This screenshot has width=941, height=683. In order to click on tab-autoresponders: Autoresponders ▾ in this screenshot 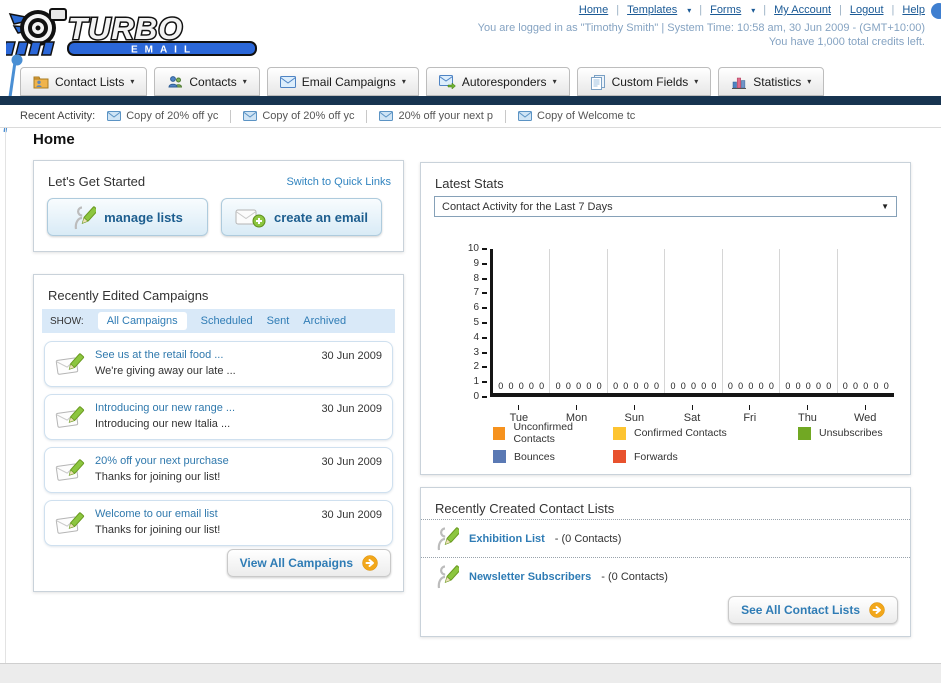, I will do `click(497, 81)`.